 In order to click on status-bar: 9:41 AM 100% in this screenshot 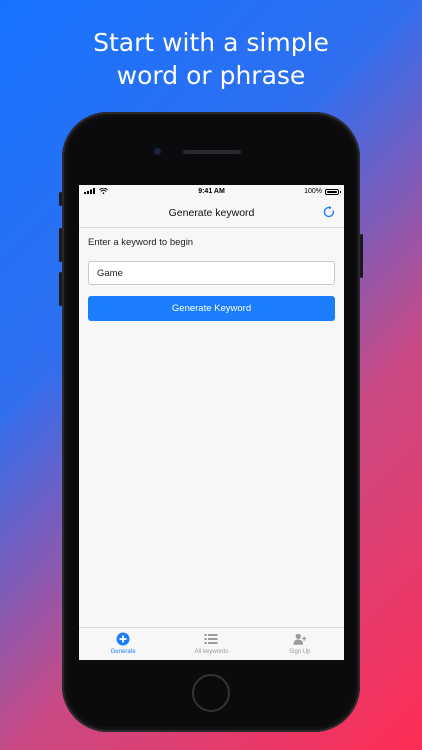, I will do `click(211, 192)`.